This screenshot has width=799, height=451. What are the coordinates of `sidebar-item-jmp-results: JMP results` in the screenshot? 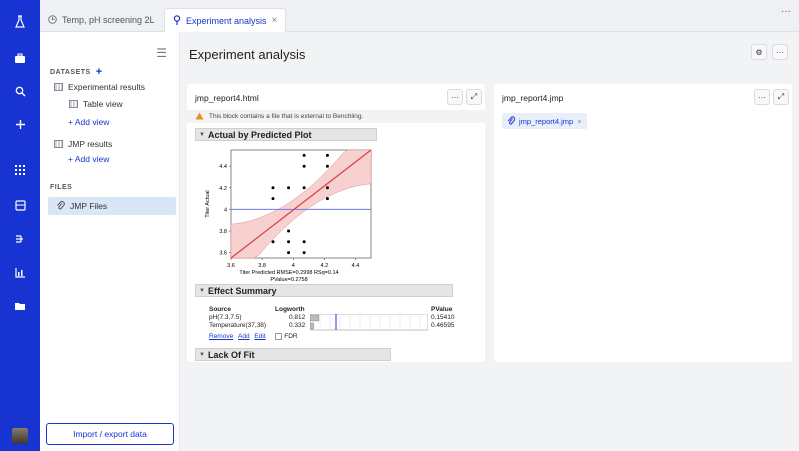 It's located at (83, 144).